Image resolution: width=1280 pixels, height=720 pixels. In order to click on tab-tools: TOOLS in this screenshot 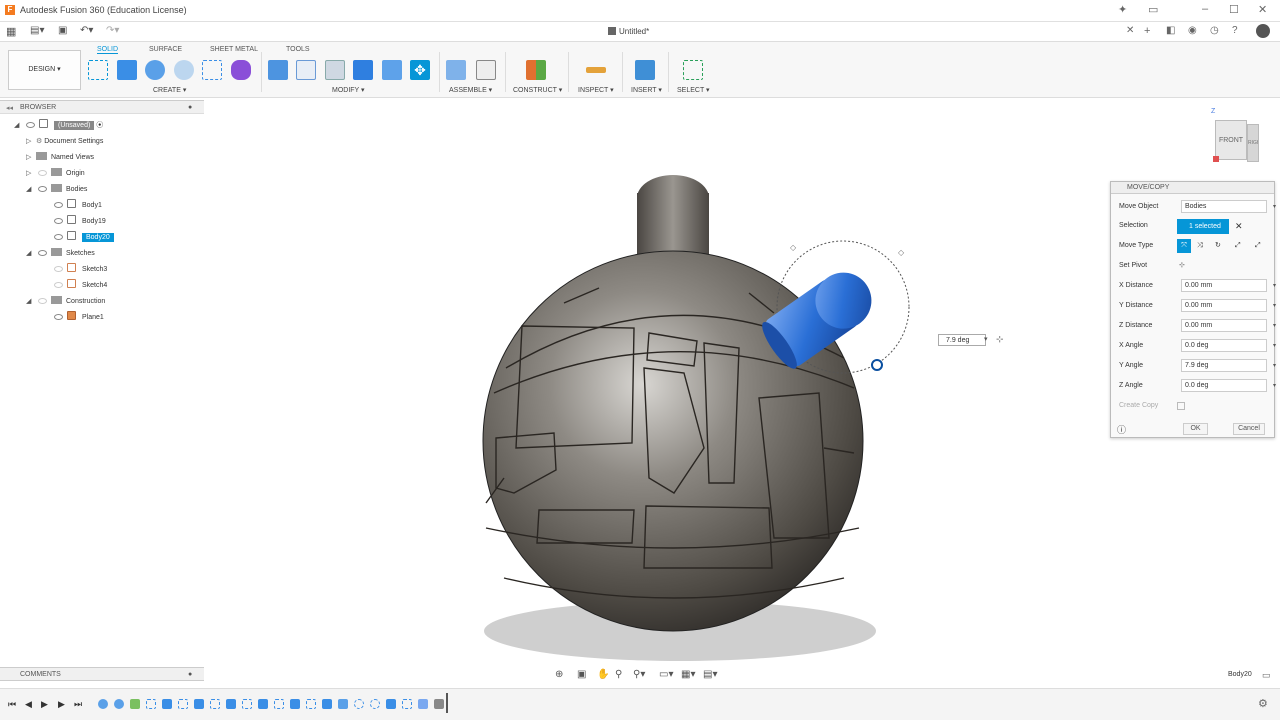, I will do `click(298, 49)`.